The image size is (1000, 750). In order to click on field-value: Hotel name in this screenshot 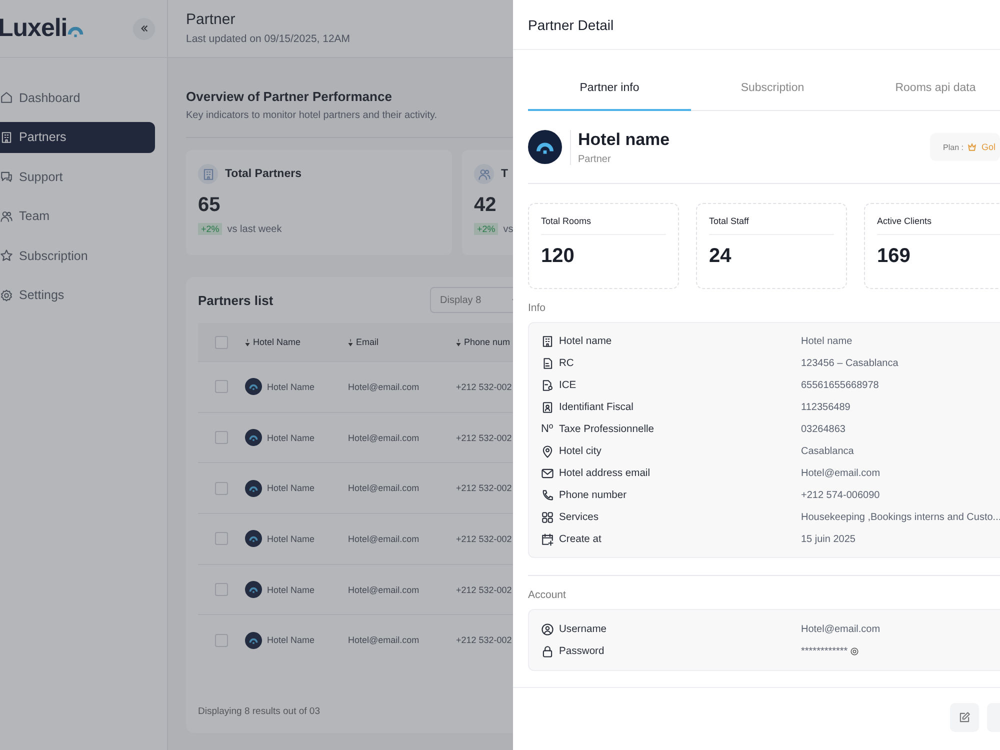, I will do `click(826, 341)`.